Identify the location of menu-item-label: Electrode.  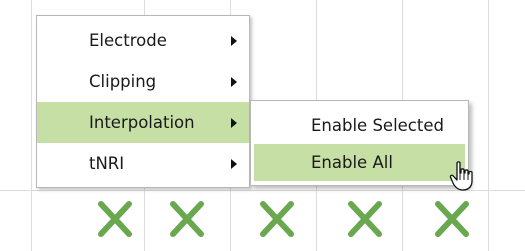
(128, 40).